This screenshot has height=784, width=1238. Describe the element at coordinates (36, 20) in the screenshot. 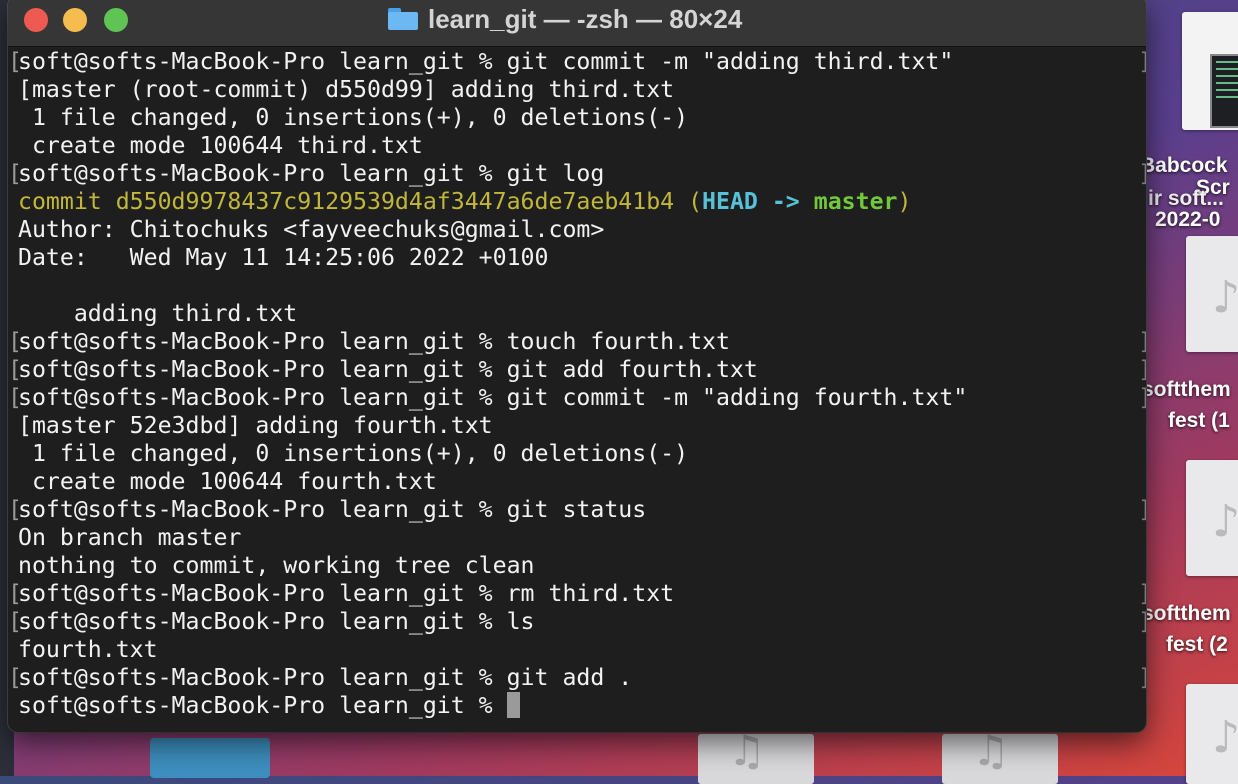

I see `close-button` at that location.